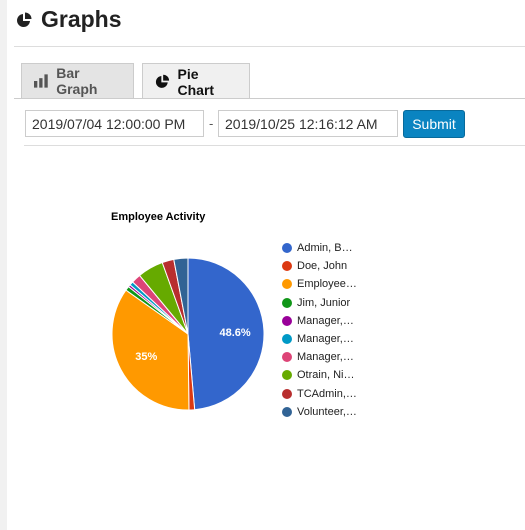 This screenshot has height=530, width=525. What do you see at coordinates (188, 334) in the screenshot?
I see `pie-chart: 48.6% 35%` at bounding box center [188, 334].